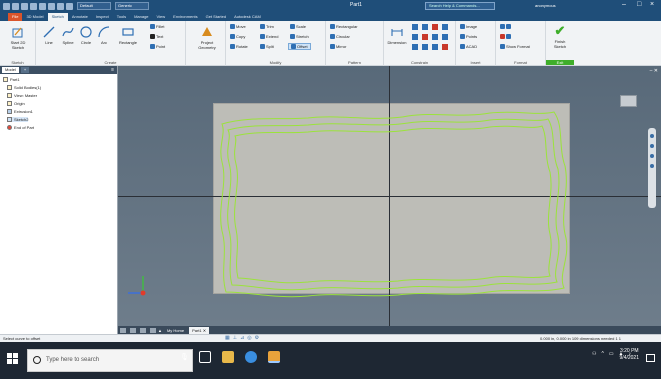 Image resolution: width=661 pixels, height=379 pixels. I want to click on open-icon, so click(24, 6).